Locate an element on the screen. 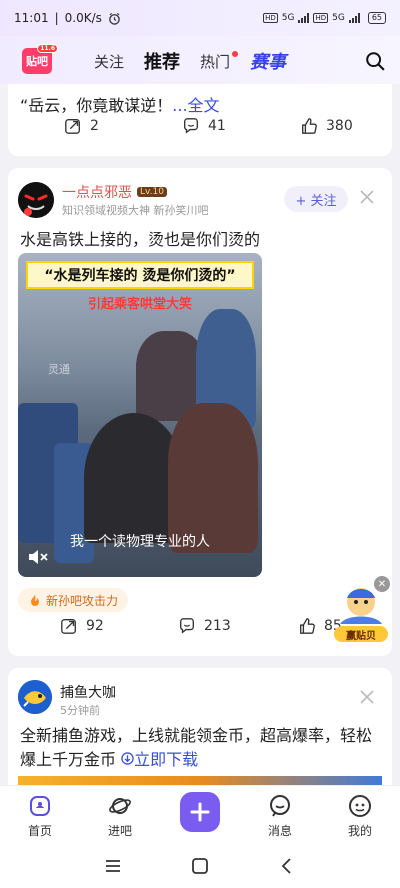 The image size is (400, 888). author-line: 一点点邪恶 Lv.10 is located at coordinates (114, 192).